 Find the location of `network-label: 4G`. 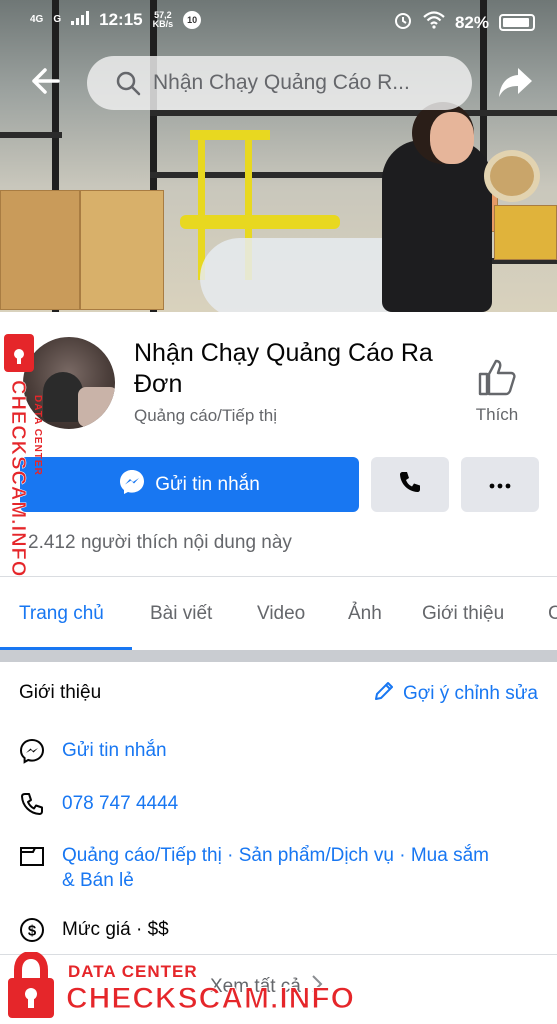

network-label: 4G is located at coordinates (37, 19).